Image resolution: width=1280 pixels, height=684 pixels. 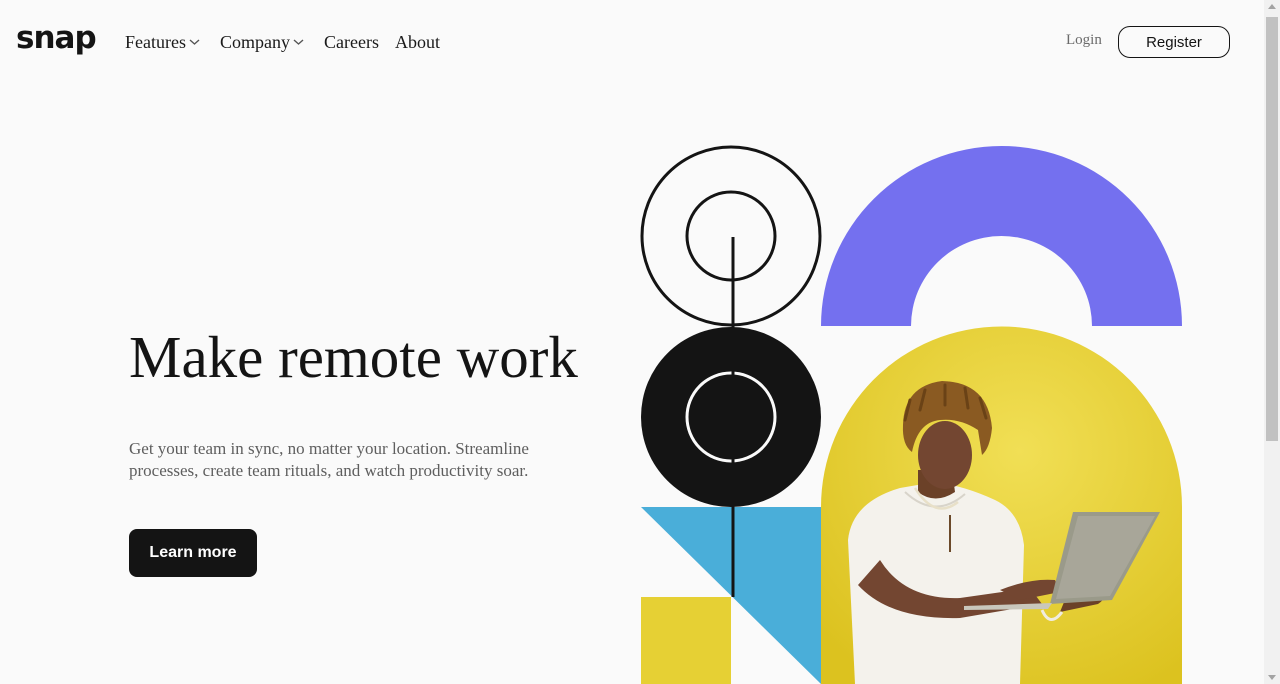 What do you see at coordinates (353, 357) in the screenshot?
I see `hero-title: Make remote work` at bounding box center [353, 357].